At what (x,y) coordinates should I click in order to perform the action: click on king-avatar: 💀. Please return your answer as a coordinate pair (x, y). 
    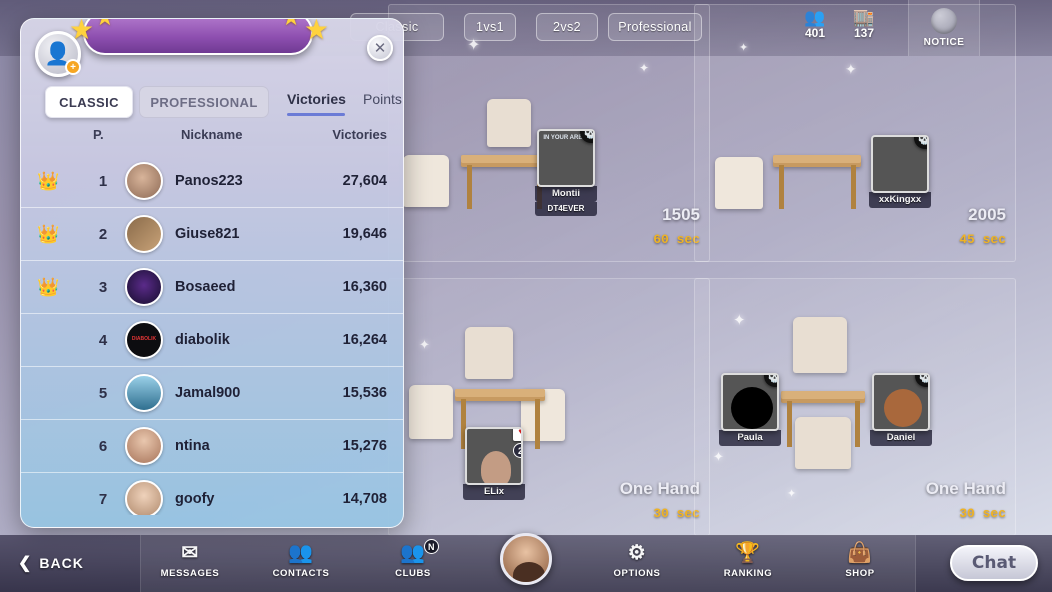
    Looking at the image, I should click on (900, 164).